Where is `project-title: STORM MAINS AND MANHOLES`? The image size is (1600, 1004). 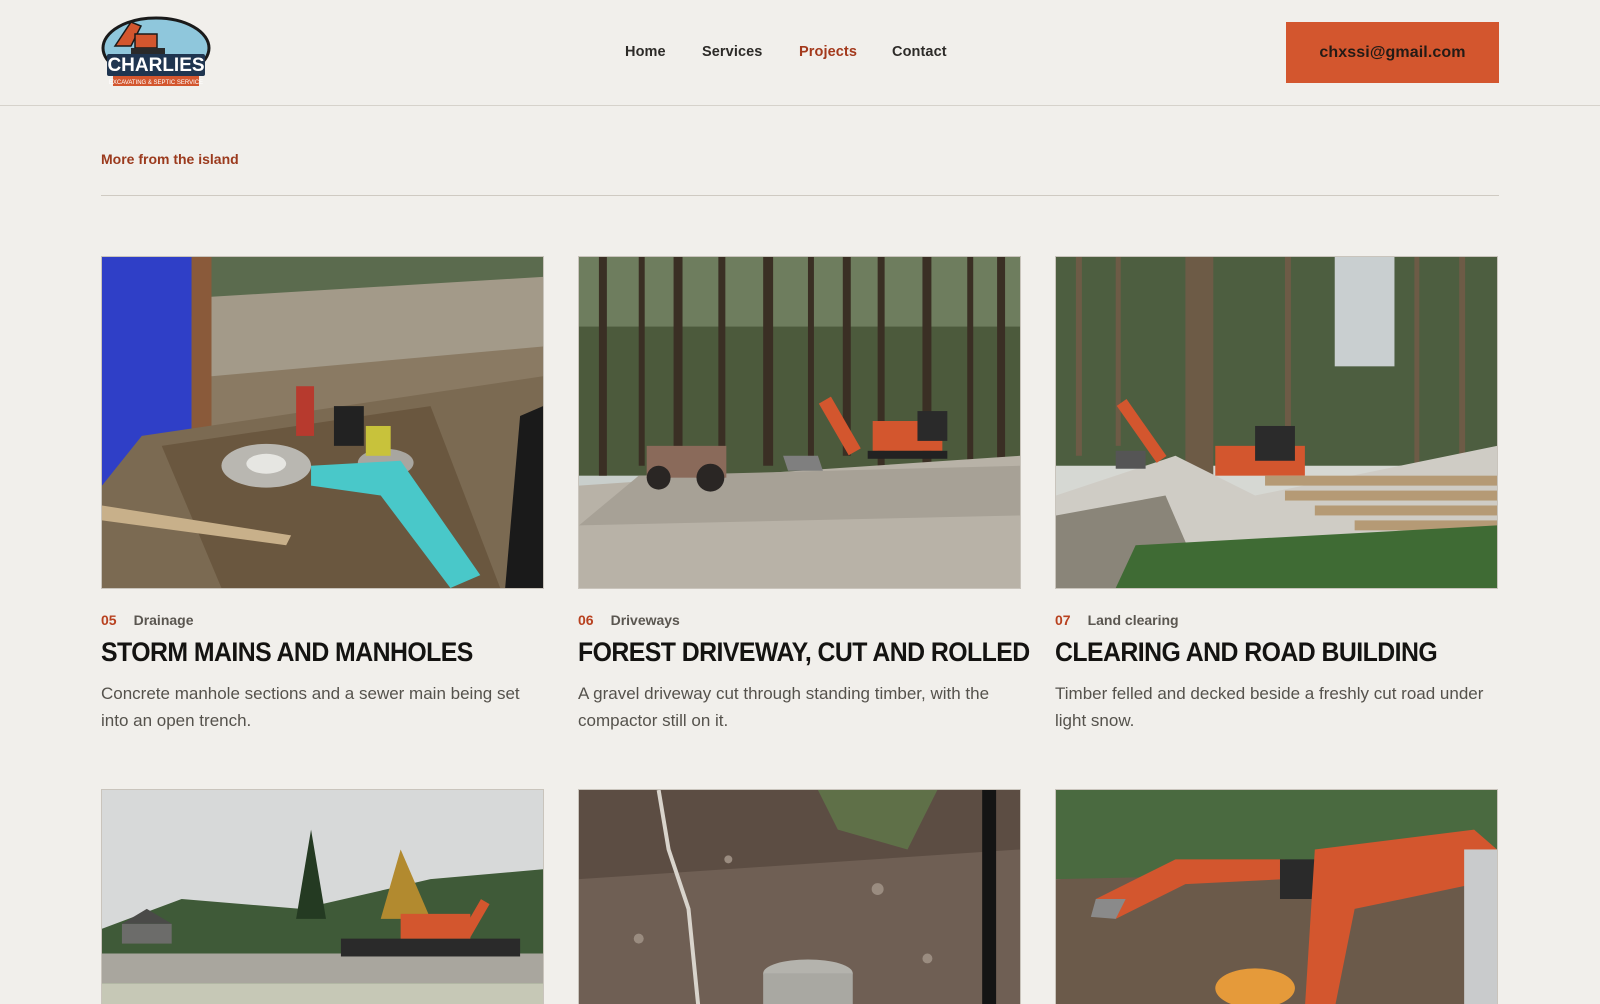 project-title: STORM MAINS AND MANHOLES is located at coordinates (305, 652).